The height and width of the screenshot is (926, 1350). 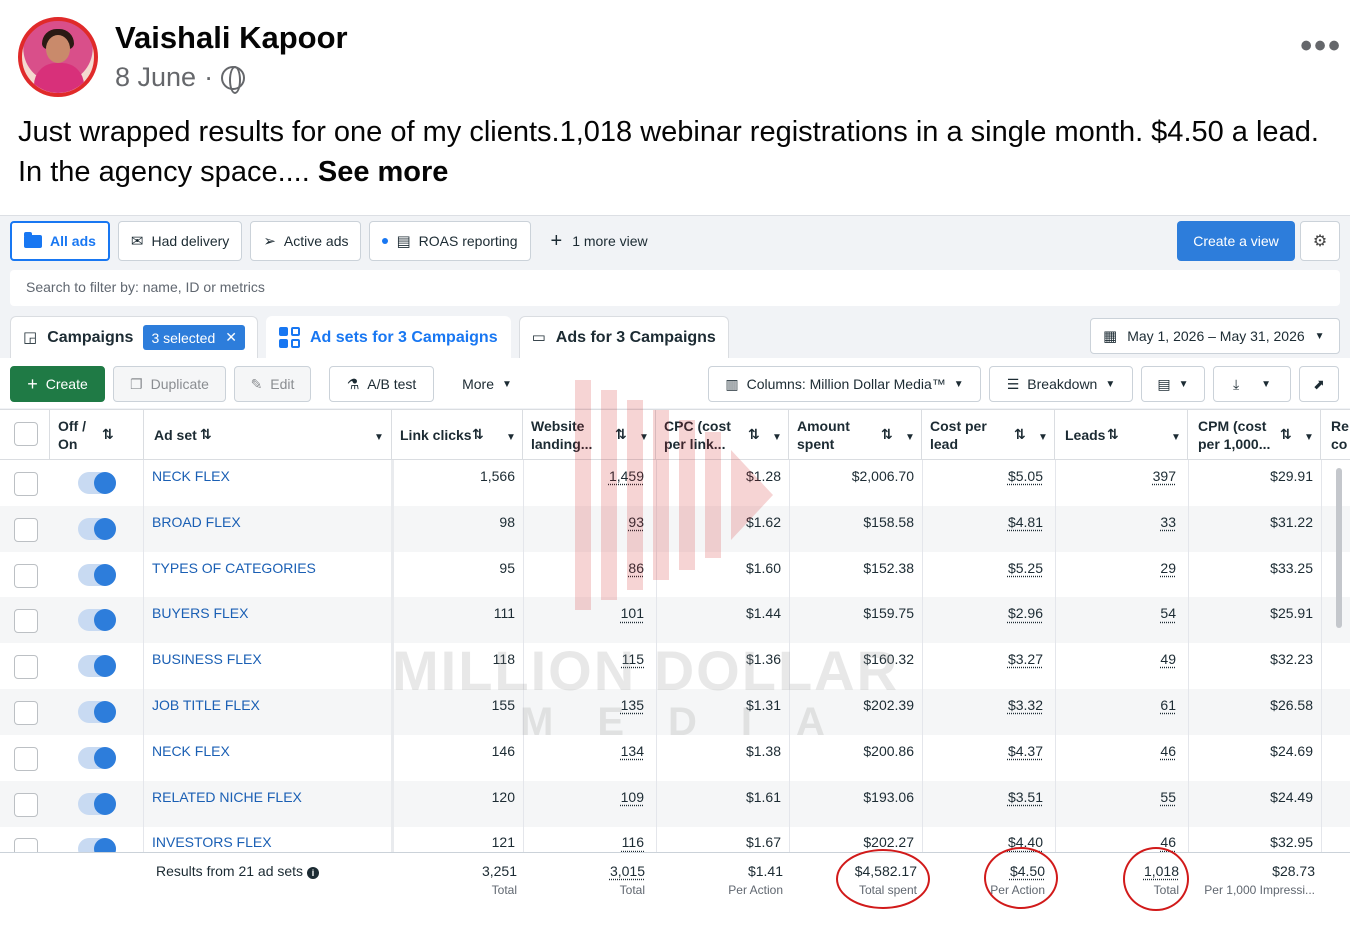 What do you see at coordinates (60, 241) in the screenshot?
I see `view-all-ads: All ads` at bounding box center [60, 241].